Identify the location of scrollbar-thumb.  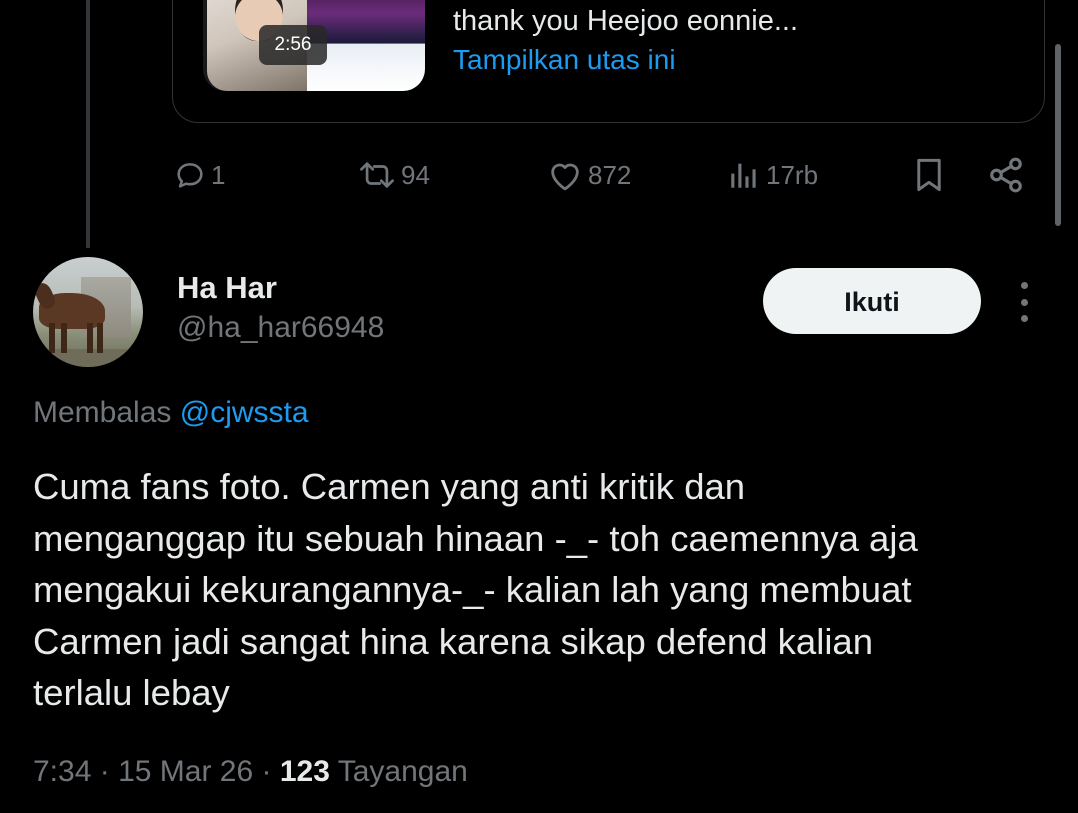
(1058, 135).